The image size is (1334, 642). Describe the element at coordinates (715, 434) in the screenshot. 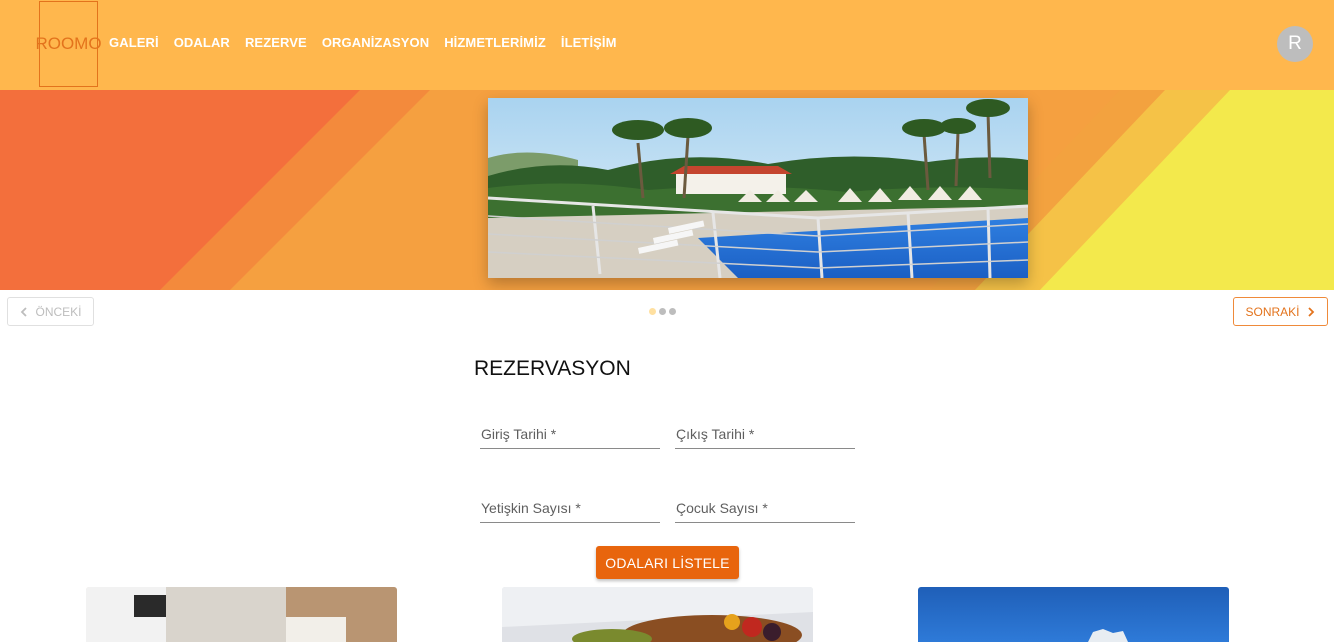

I see `checkout-date-label: Çıkış Tarihi *` at that location.